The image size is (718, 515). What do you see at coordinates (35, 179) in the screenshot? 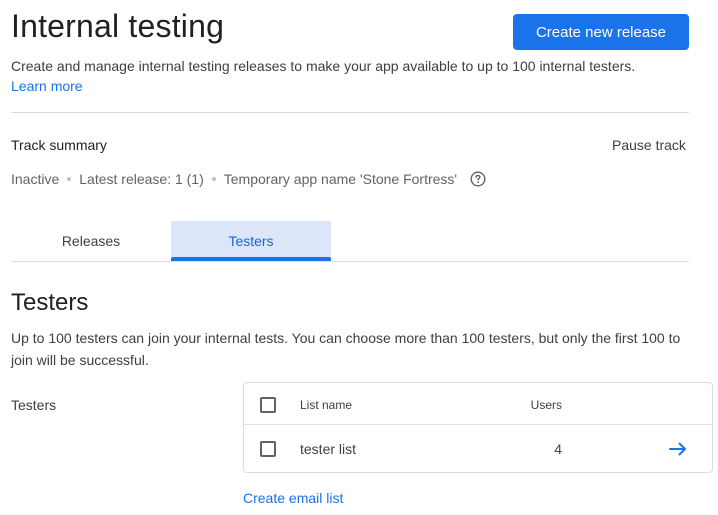
I see `track-status: Inactive` at bounding box center [35, 179].